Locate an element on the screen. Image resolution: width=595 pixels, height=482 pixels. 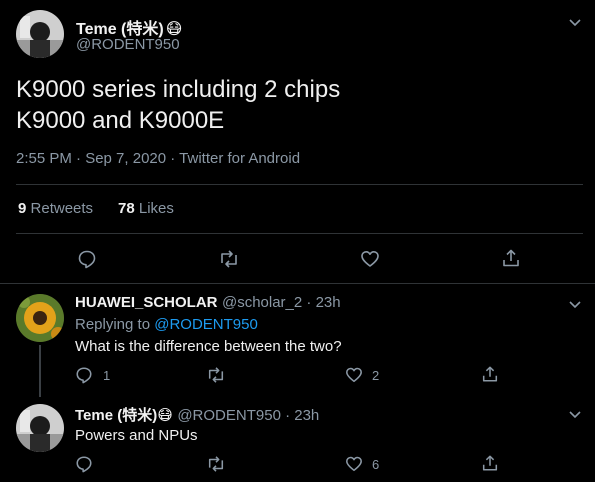
reply1-author-name: HUAWEI_SCHOLAR is located at coordinates (146, 302).